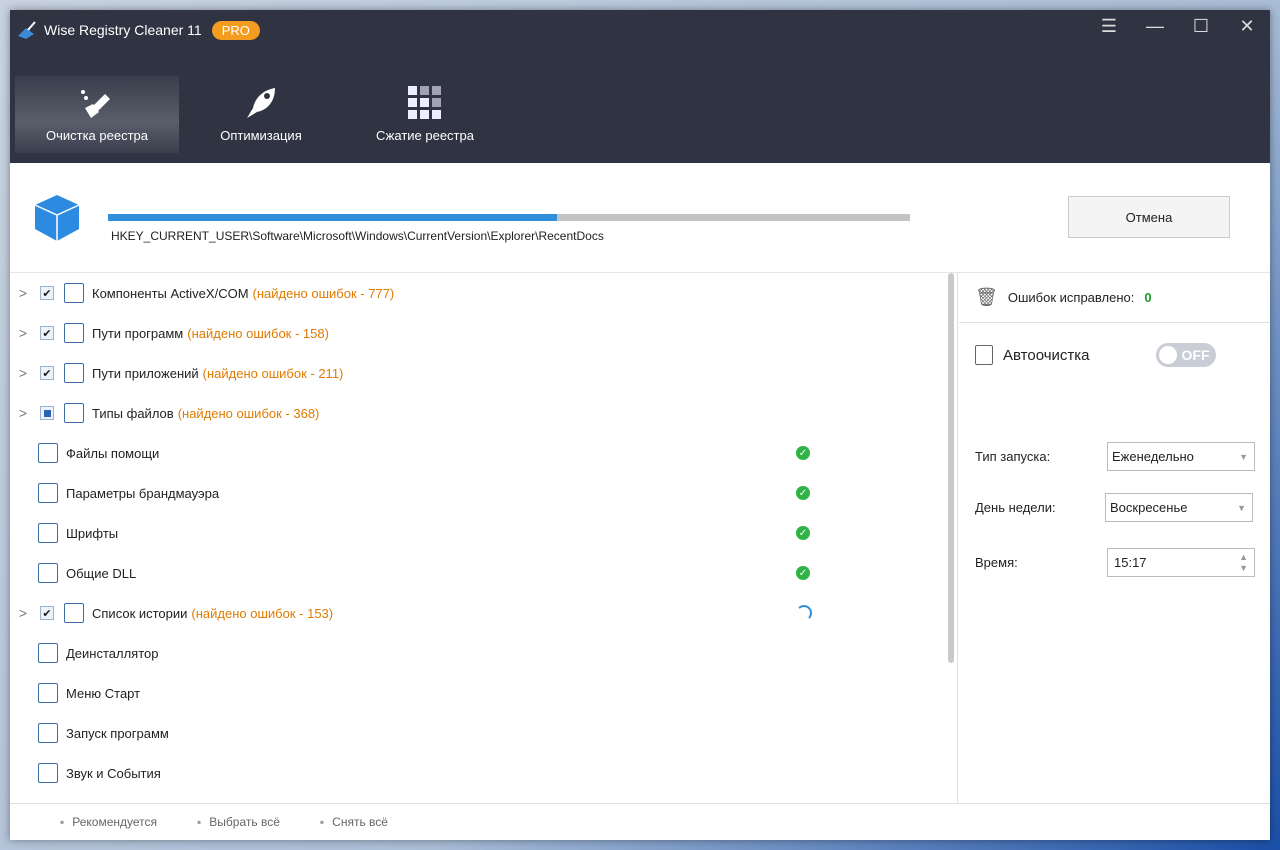  Describe the element at coordinates (483, 453) in the screenshot. I see `list-item: Файлы помощи ✓` at that location.